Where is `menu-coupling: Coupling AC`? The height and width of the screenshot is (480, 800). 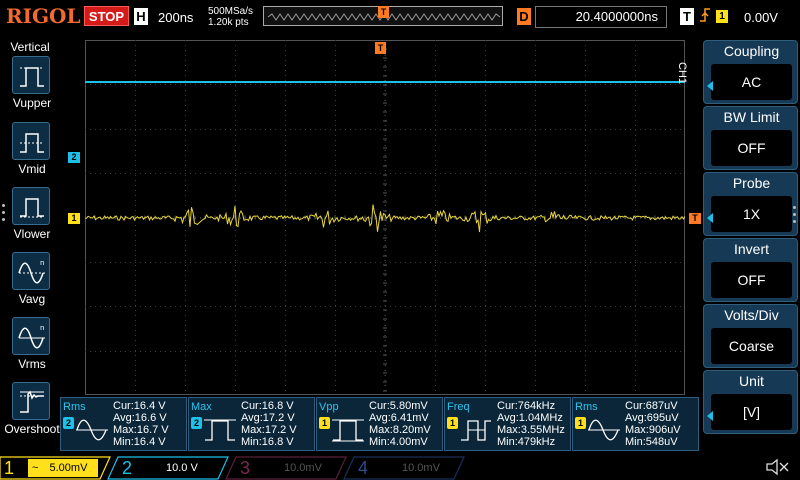
menu-coupling: Coupling AC is located at coordinates (750, 72).